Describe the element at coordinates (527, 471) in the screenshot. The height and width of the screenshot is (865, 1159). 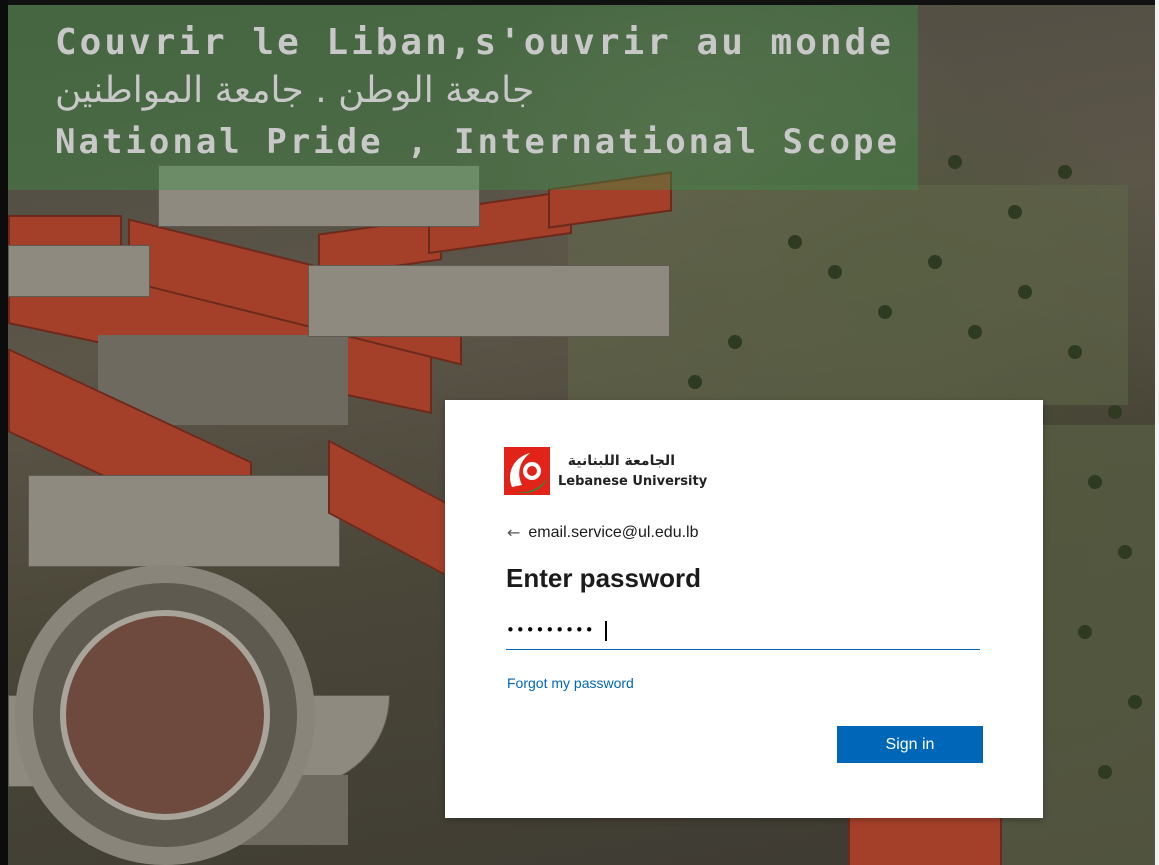
I see `lebanese-university-logo-icon` at that location.